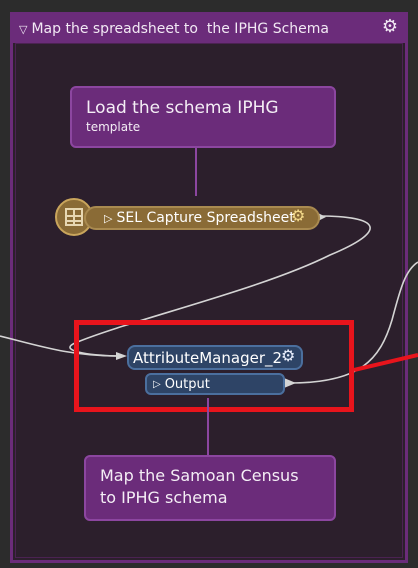 This screenshot has width=418, height=568. What do you see at coordinates (205, 218) in the screenshot?
I see `reader-label: SEL Capture Spreadsheet` at bounding box center [205, 218].